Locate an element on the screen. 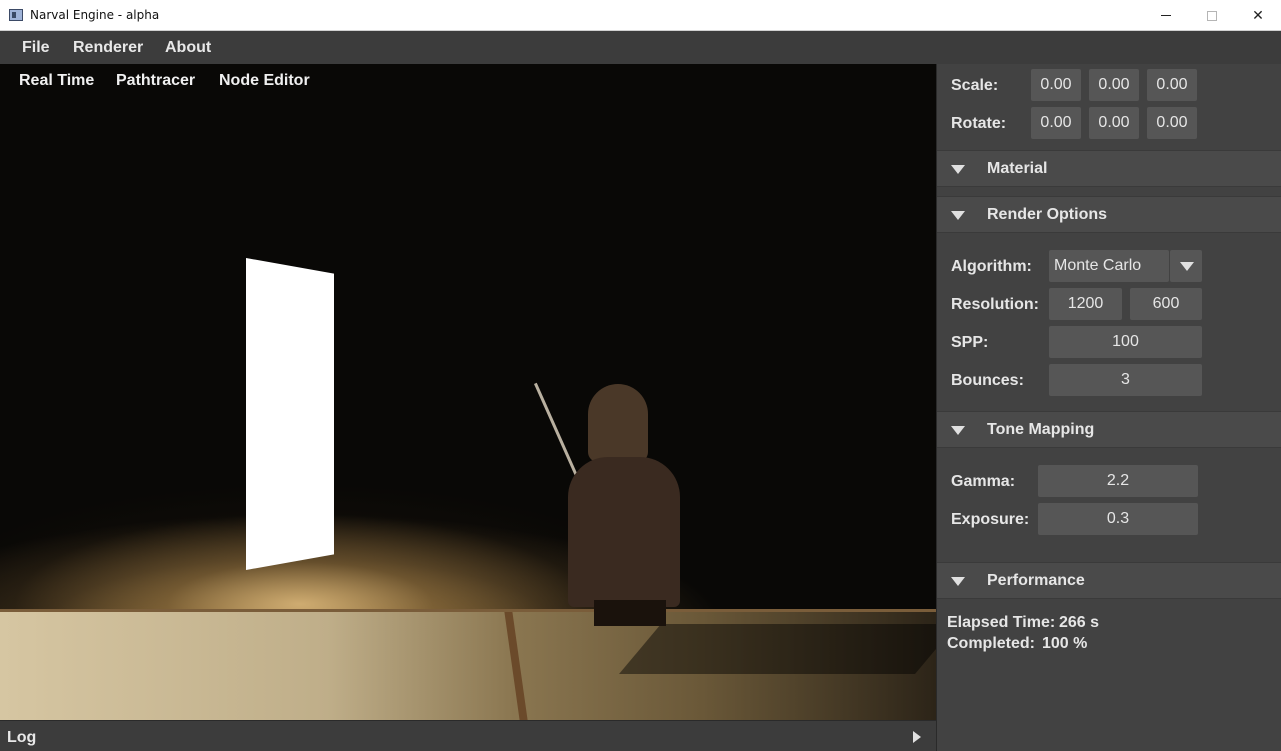 This screenshot has width=1281, height=751. section-title: Material is located at coordinates (1017, 168).